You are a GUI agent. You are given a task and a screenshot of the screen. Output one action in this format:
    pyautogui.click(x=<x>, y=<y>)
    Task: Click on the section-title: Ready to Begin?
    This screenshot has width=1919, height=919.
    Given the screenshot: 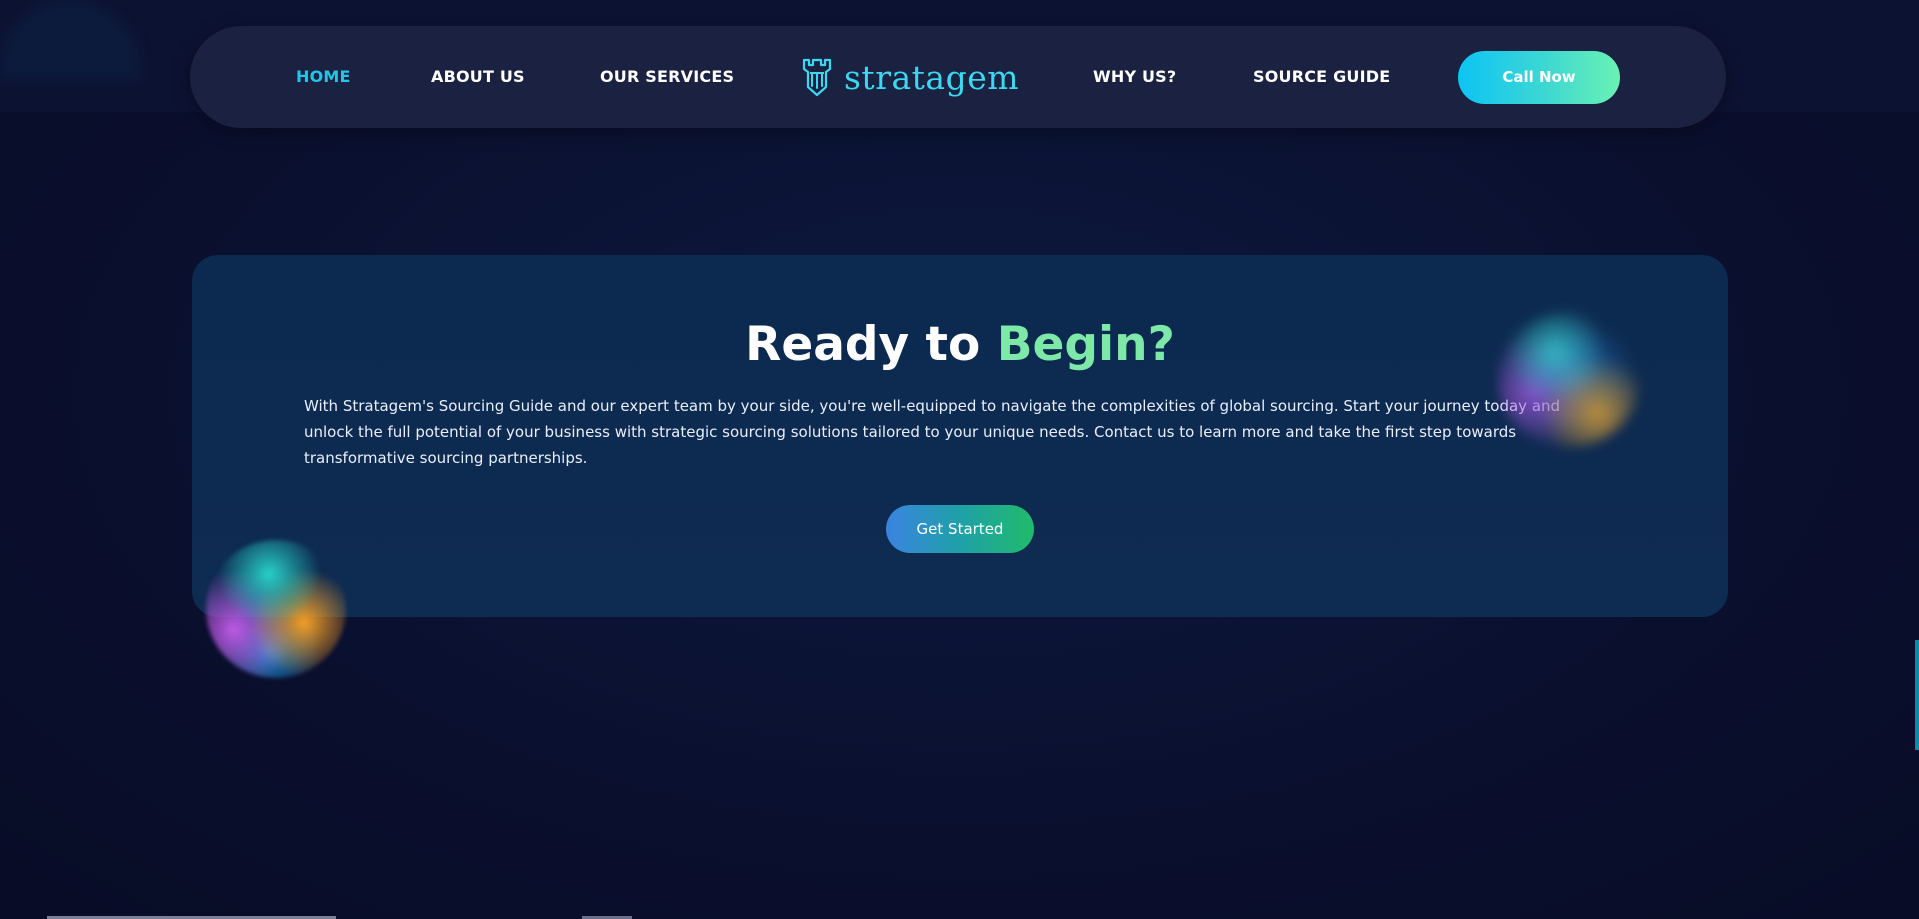 What is the action you would take?
    pyautogui.click(x=960, y=345)
    